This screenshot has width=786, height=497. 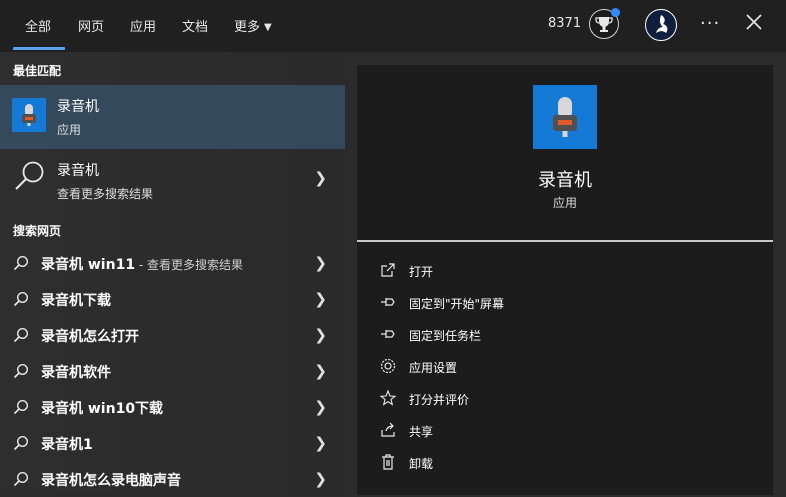 What do you see at coordinates (439, 400) in the screenshot?
I see `action-rate-review-label: 打分并评价` at bounding box center [439, 400].